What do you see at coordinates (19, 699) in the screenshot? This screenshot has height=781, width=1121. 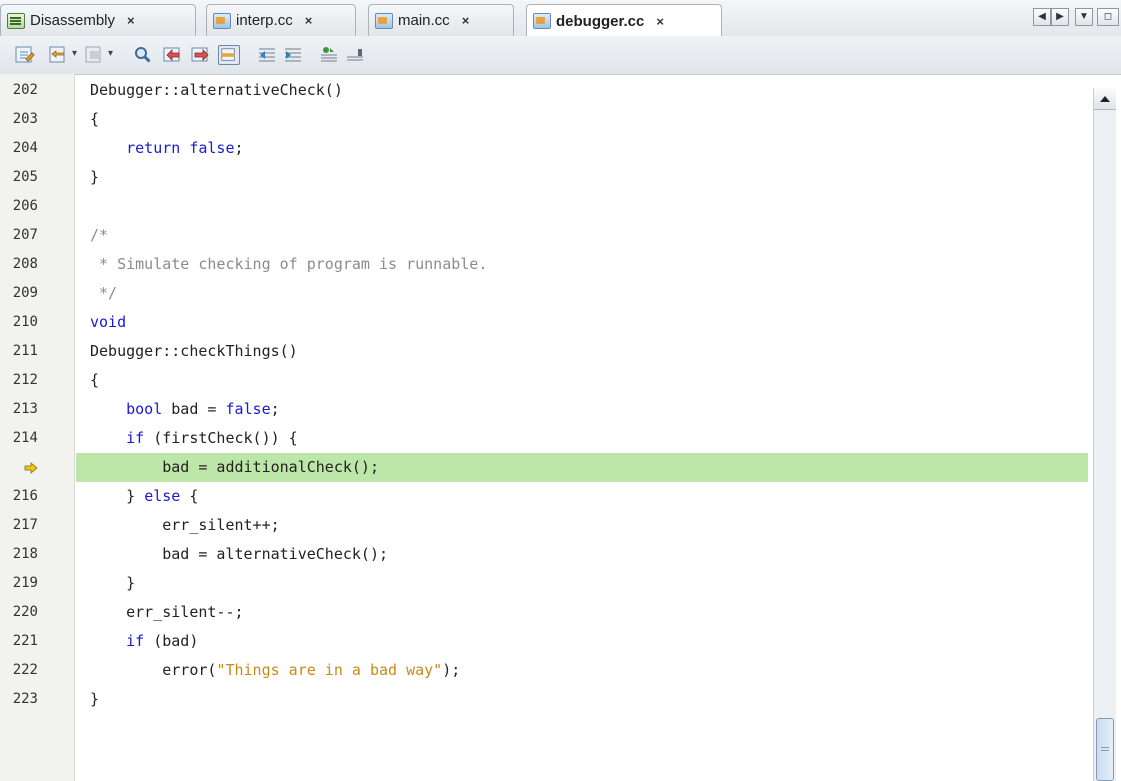 I see `line-number: 223` at bounding box center [19, 699].